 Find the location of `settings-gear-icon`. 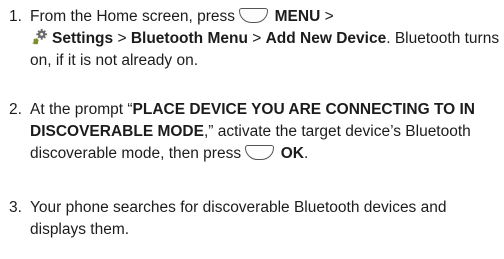

settings-gear-icon is located at coordinates (39, 36).